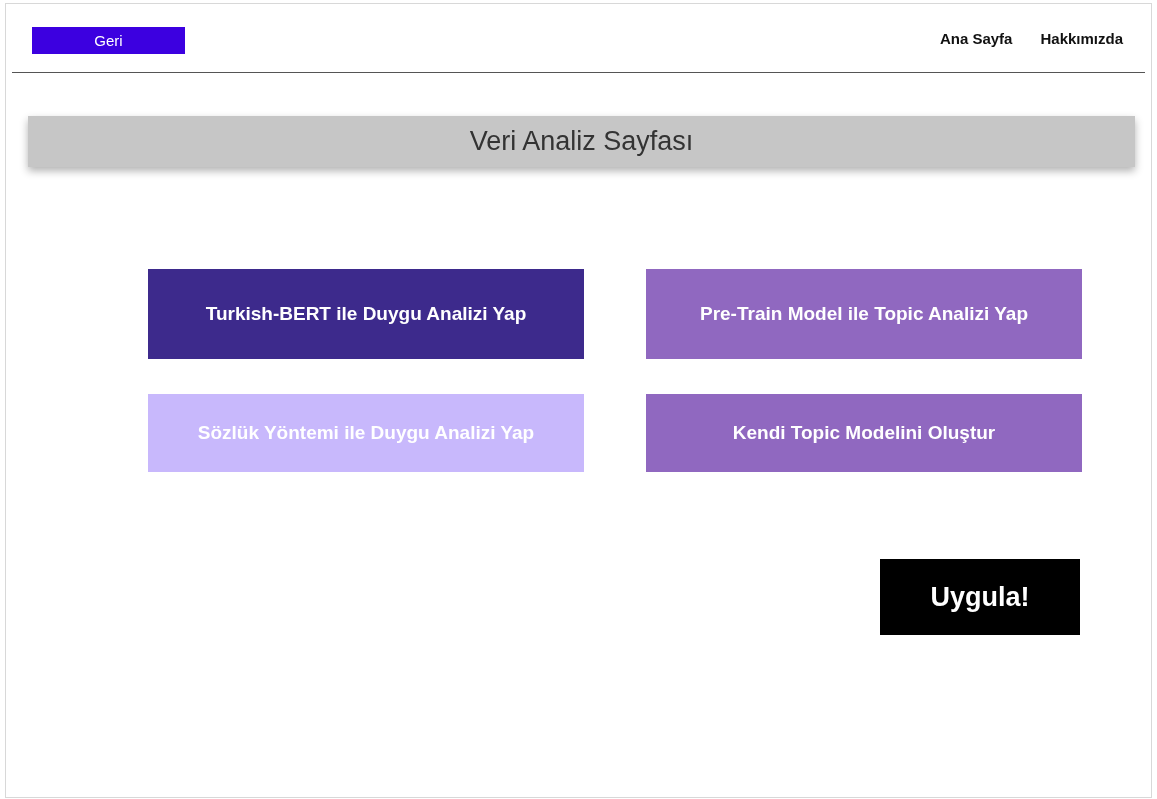 The height and width of the screenshot is (799, 1157). Describe the element at coordinates (980, 597) in the screenshot. I see `apply-button: Uygula!` at that location.